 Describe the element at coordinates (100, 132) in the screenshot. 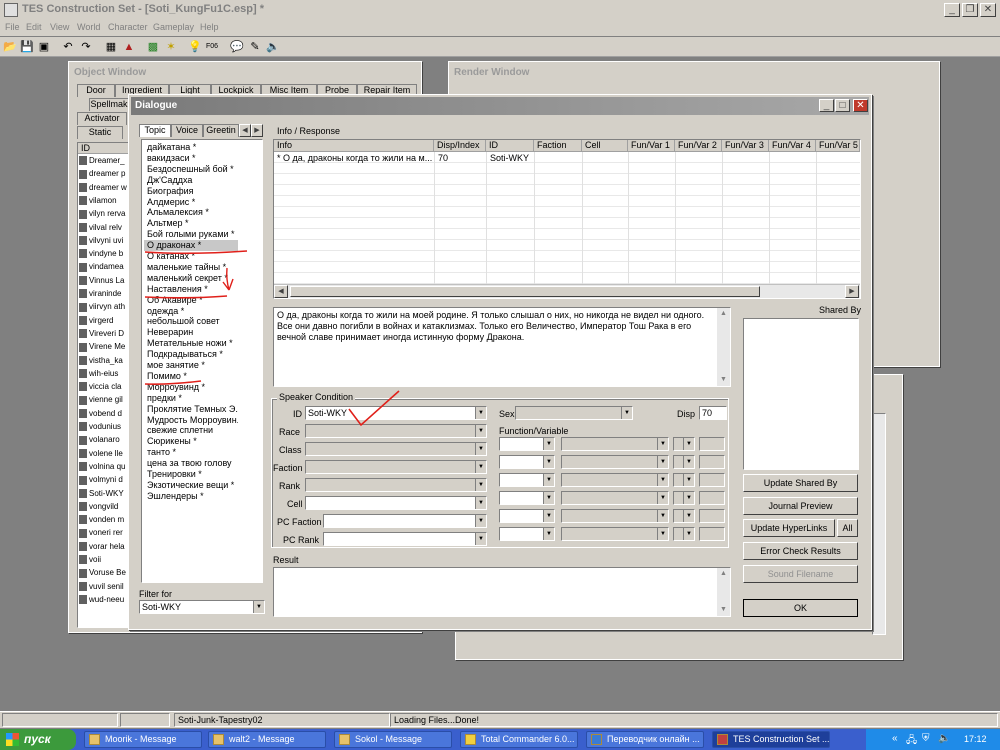

I see `tab-static: Static` at that location.